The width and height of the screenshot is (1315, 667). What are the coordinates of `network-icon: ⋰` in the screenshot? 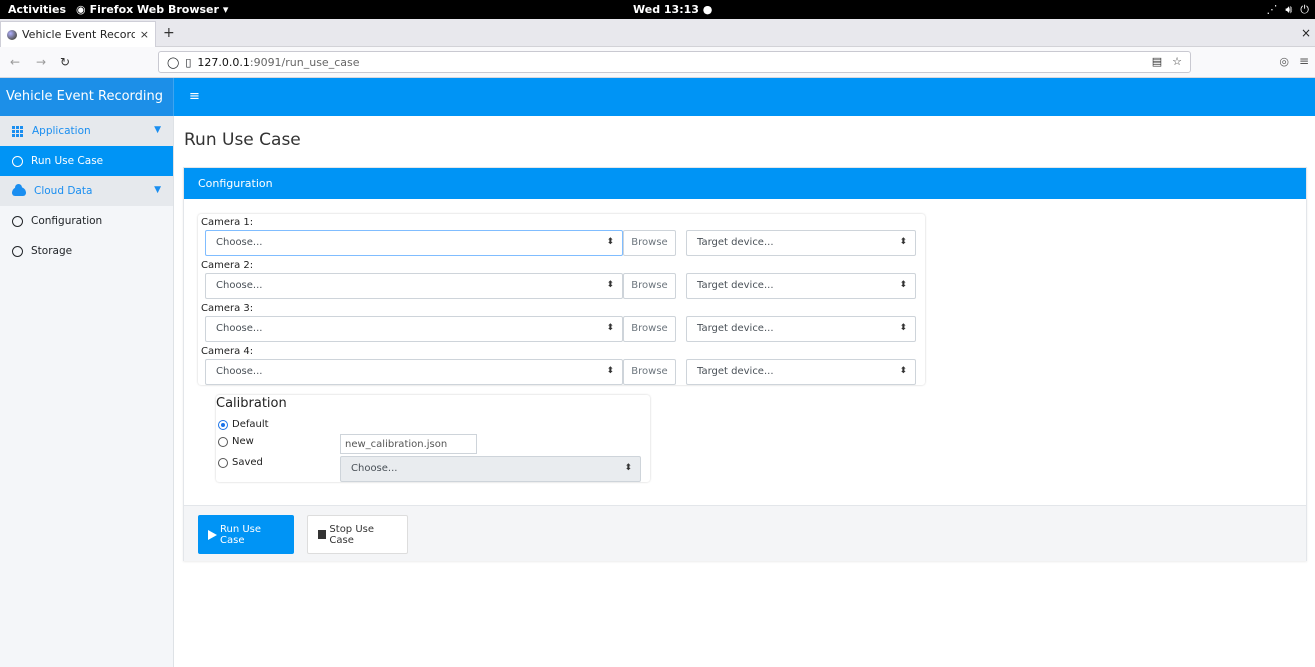 It's located at (1272, 9).